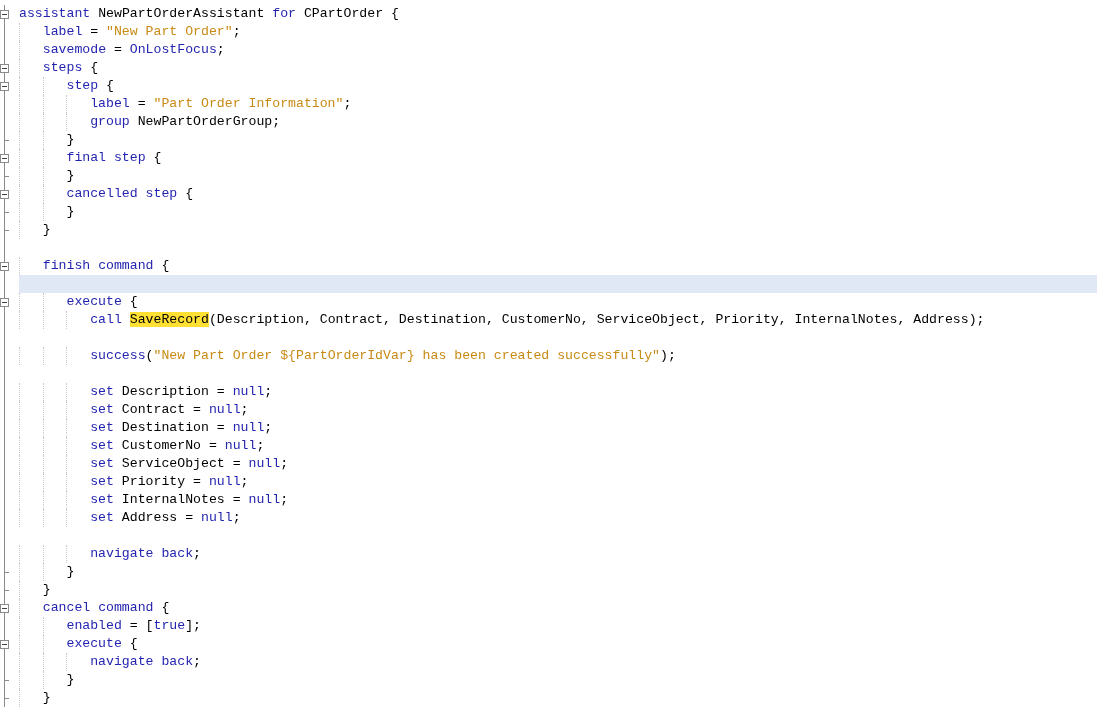 The image size is (1097, 717). Describe the element at coordinates (189, 500) in the screenshot. I see `code-line: set InternalNotes = null;` at that location.